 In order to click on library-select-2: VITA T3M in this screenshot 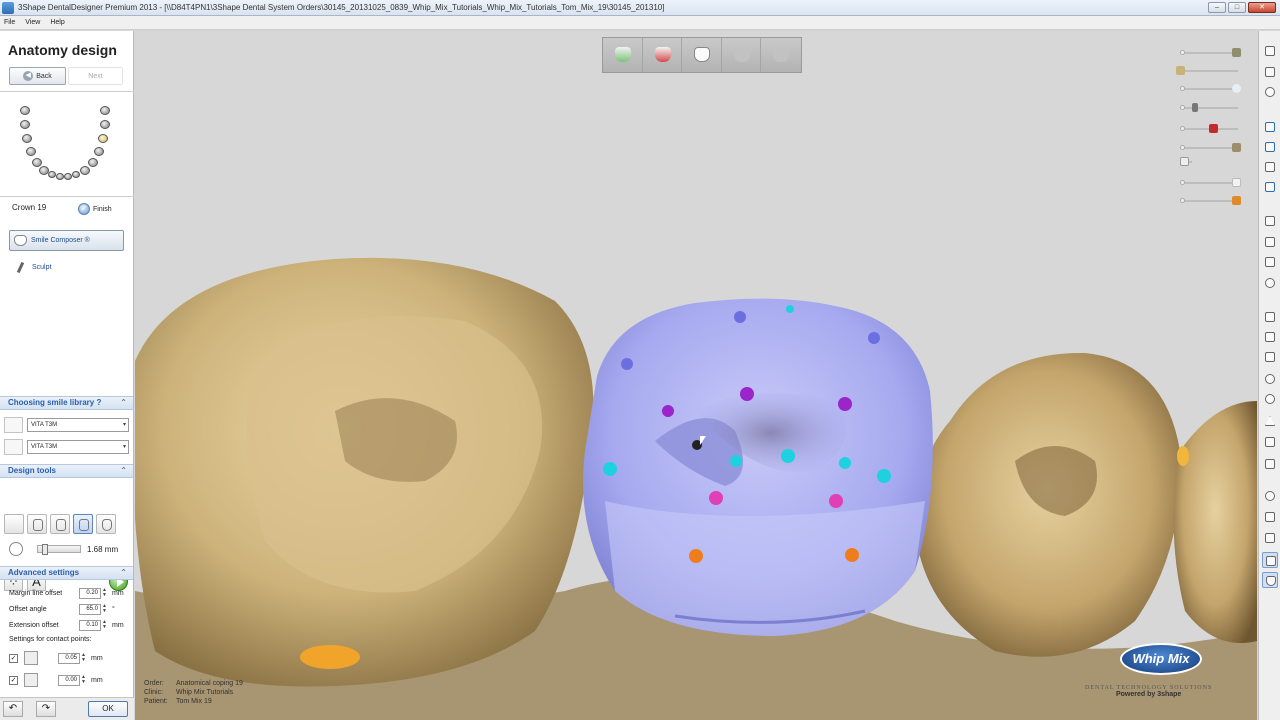, I will do `click(78, 447)`.